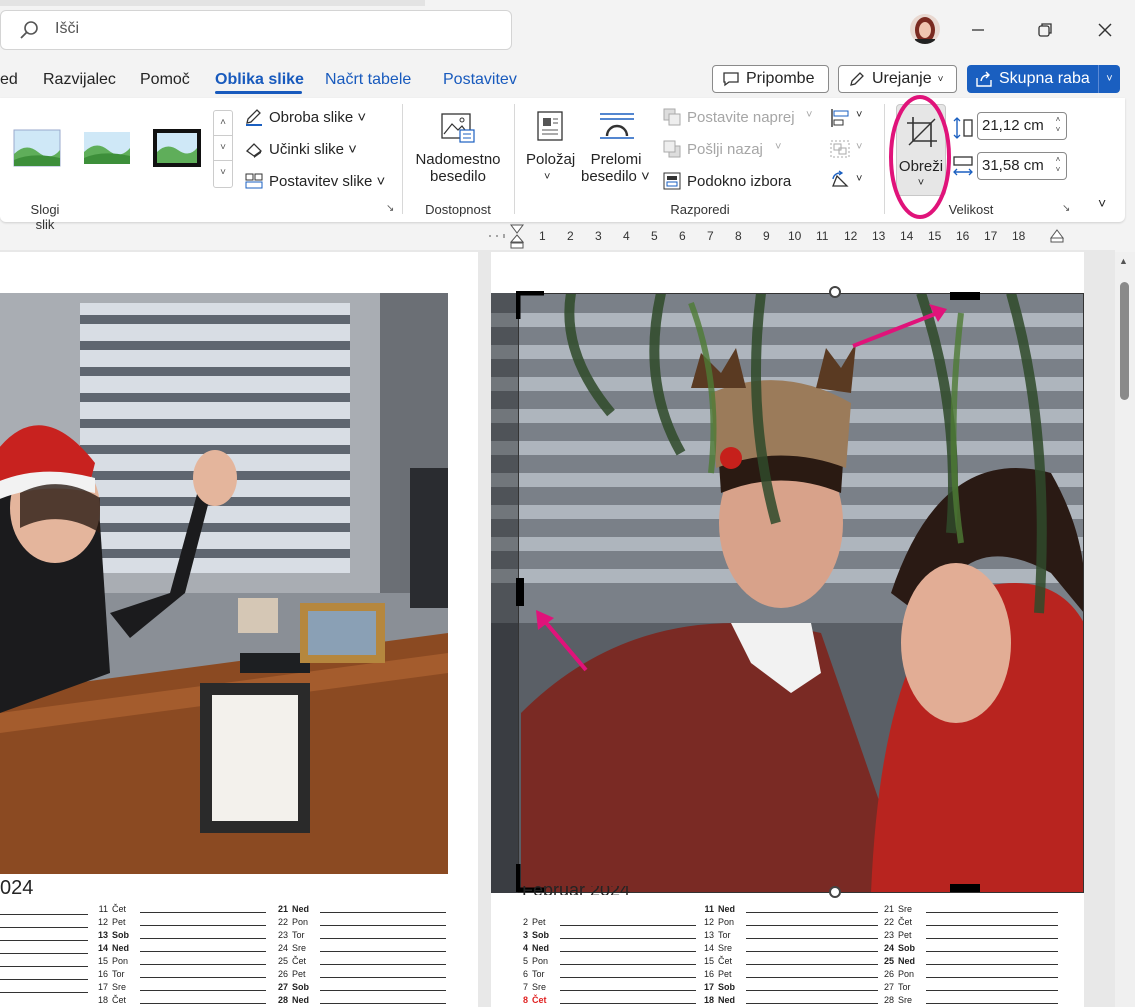 This screenshot has width=1135, height=1007. I want to click on calendar-day-number: 13, so click(708, 935).